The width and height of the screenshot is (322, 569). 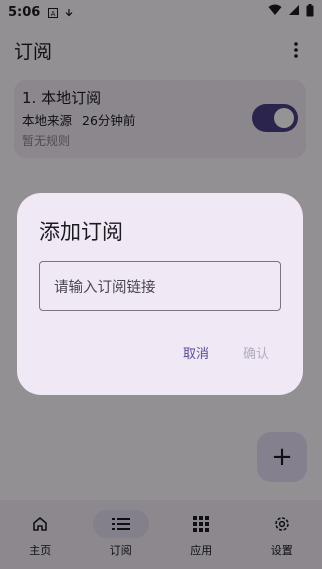 I want to click on input-placeholder: 请输入订阅链接, so click(x=105, y=287).